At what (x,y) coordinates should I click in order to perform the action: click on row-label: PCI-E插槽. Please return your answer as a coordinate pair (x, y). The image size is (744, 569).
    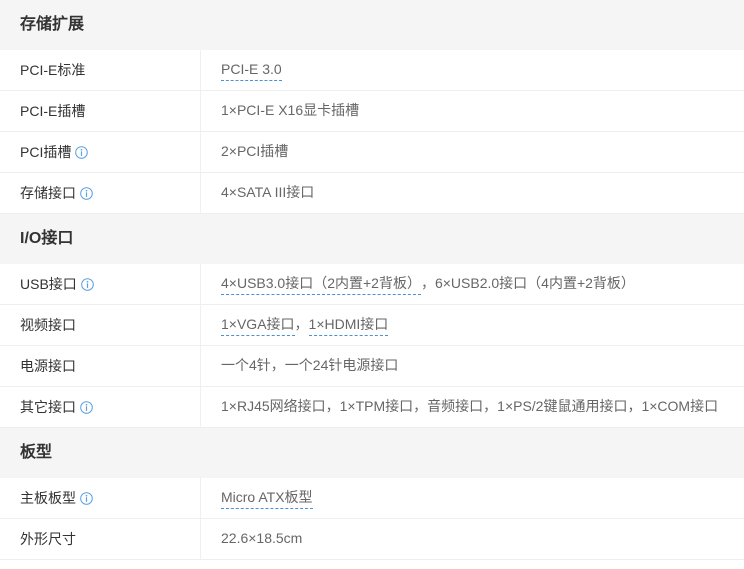
    Looking at the image, I should click on (53, 111).